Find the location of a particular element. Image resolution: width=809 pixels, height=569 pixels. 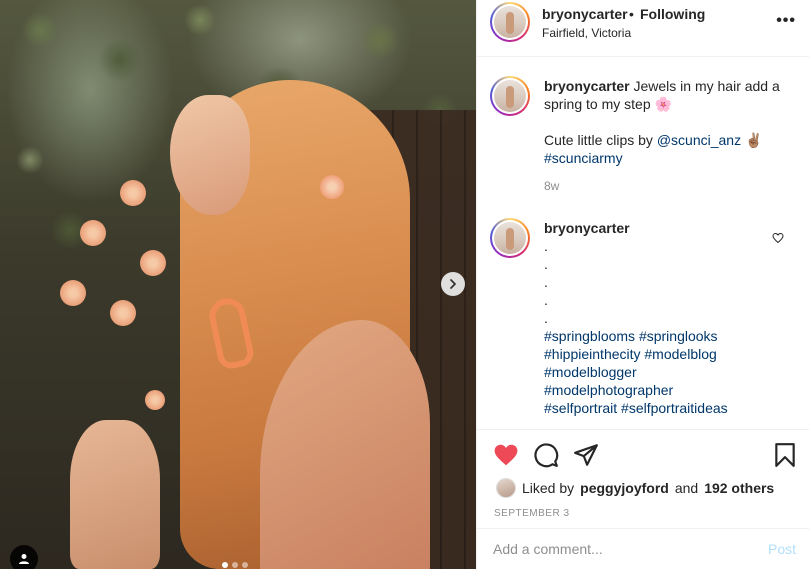

user-icon is located at coordinates (24, 559).